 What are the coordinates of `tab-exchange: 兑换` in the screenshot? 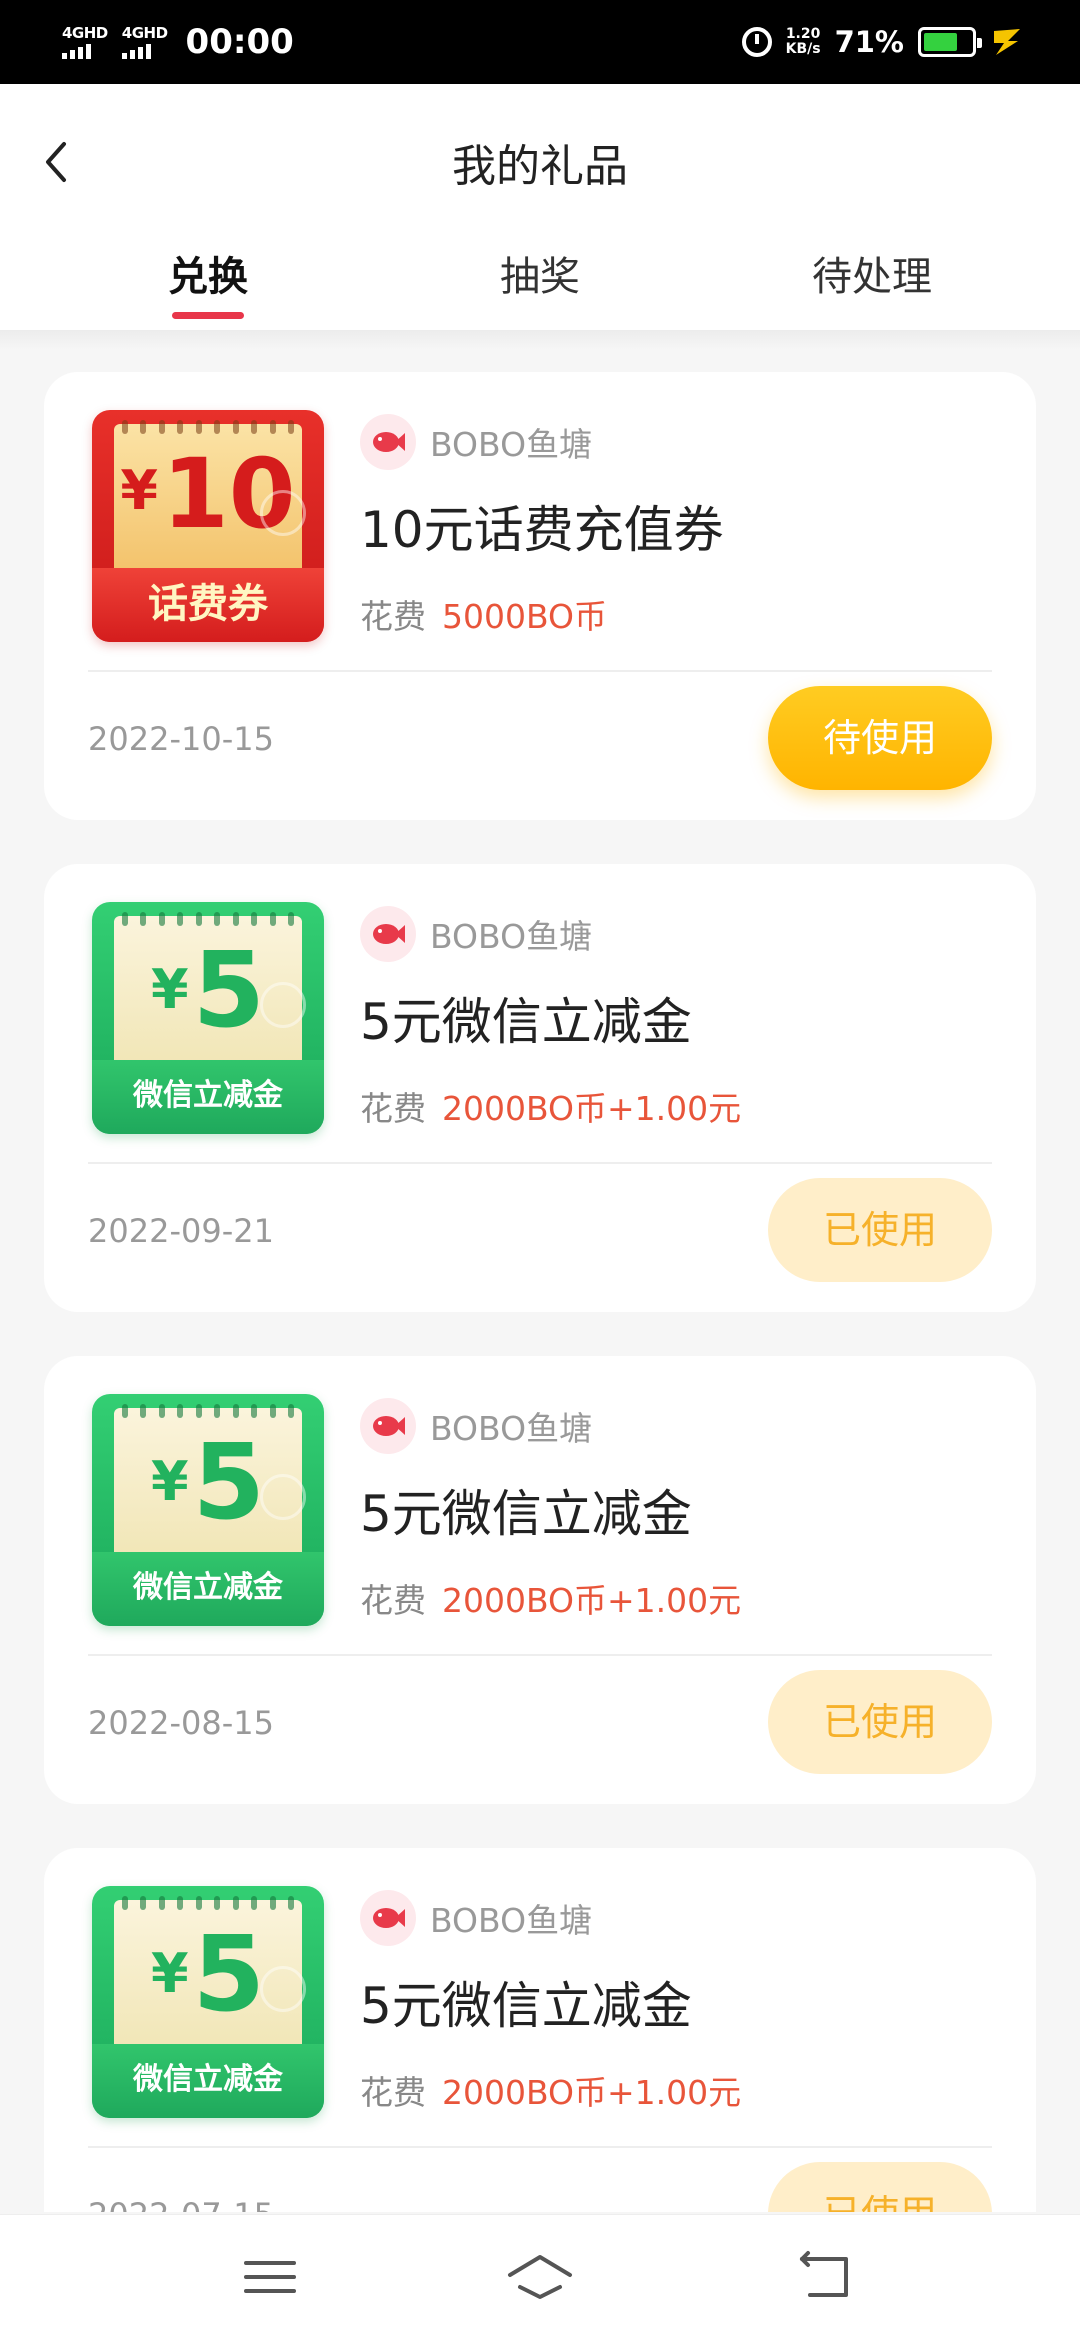 It's located at (208, 273).